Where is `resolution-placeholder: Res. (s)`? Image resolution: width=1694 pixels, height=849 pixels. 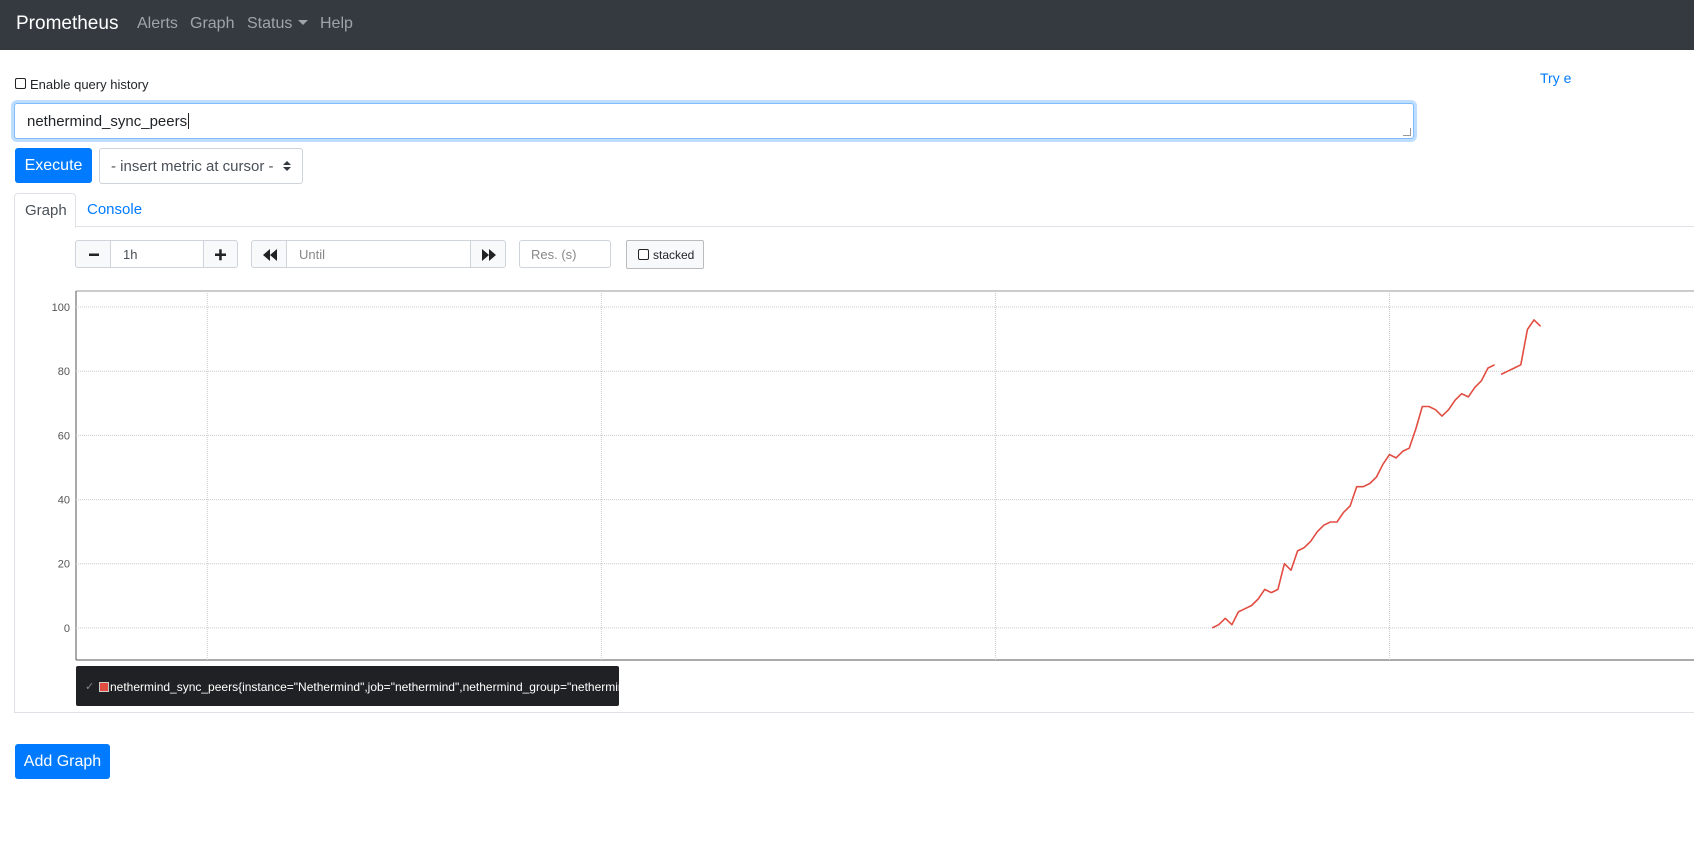 resolution-placeholder: Res. (s) is located at coordinates (554, 254).